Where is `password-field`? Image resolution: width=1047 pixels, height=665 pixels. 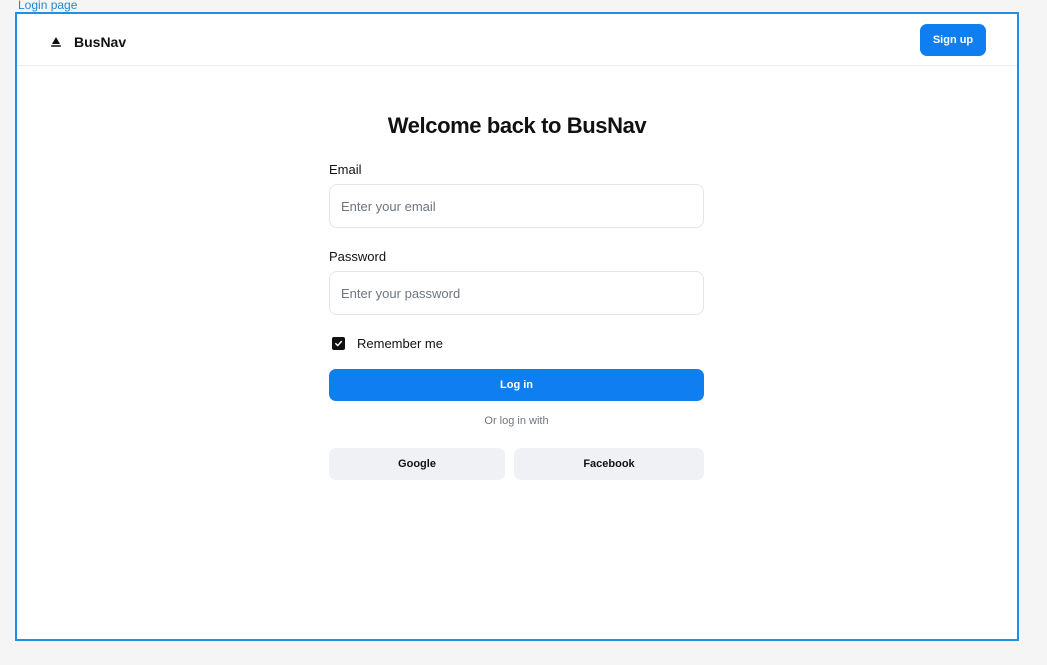
password-field is located at coordinates (516, 293).